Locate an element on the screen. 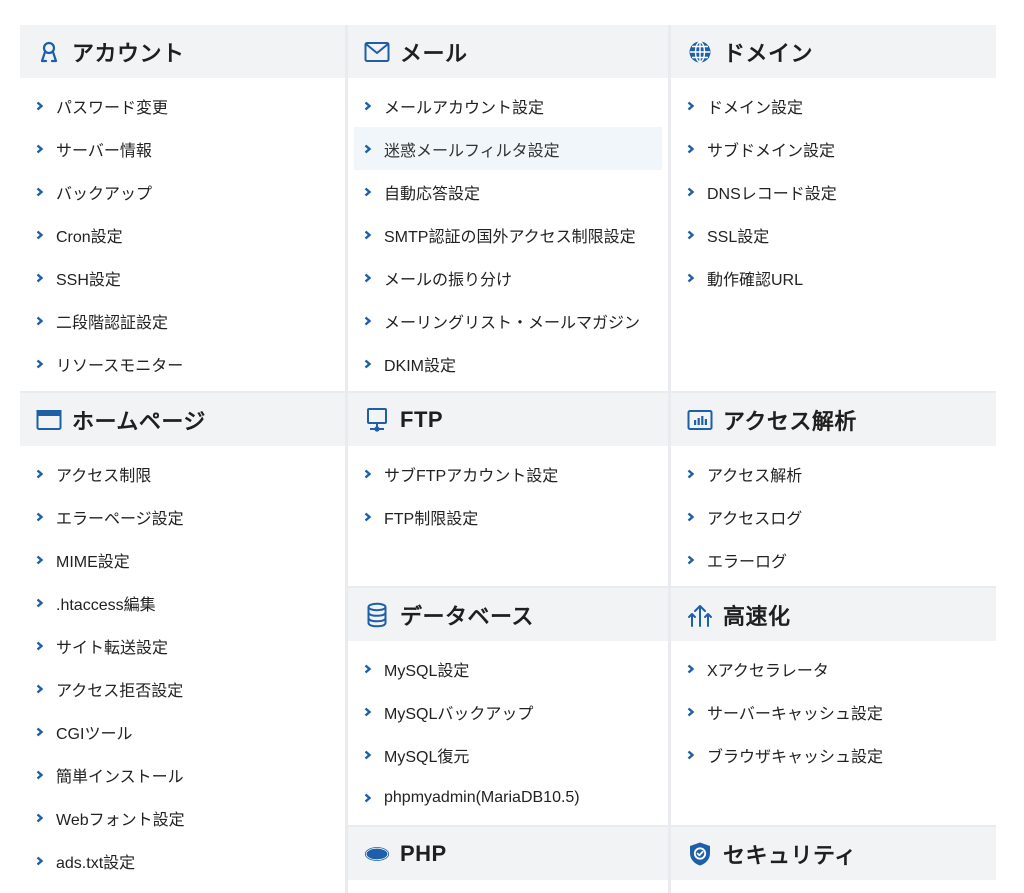 This screenshot has height=893, width=1024. menu-item-server-info: サーバー情報 is located at coordinates (182, 148).